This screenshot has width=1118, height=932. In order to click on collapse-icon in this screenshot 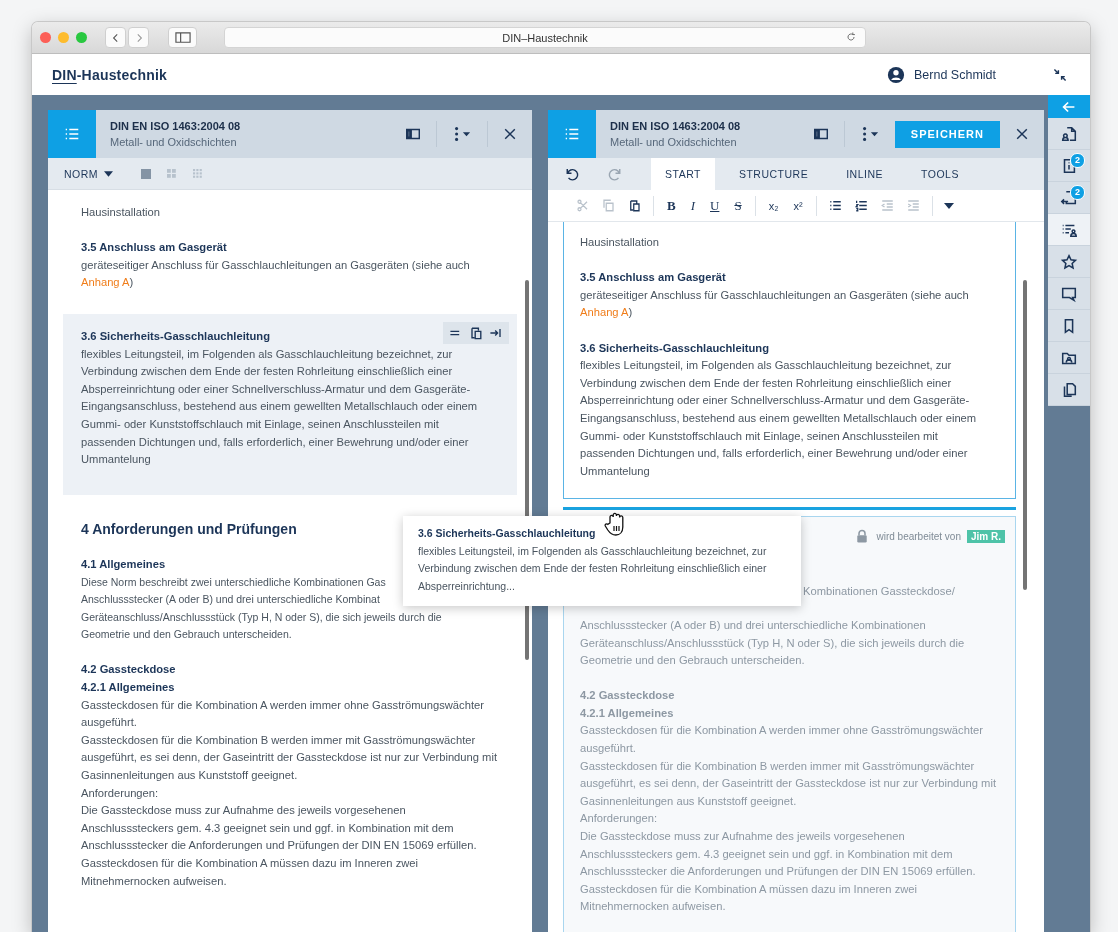, I will do `click(1060, 74)`.